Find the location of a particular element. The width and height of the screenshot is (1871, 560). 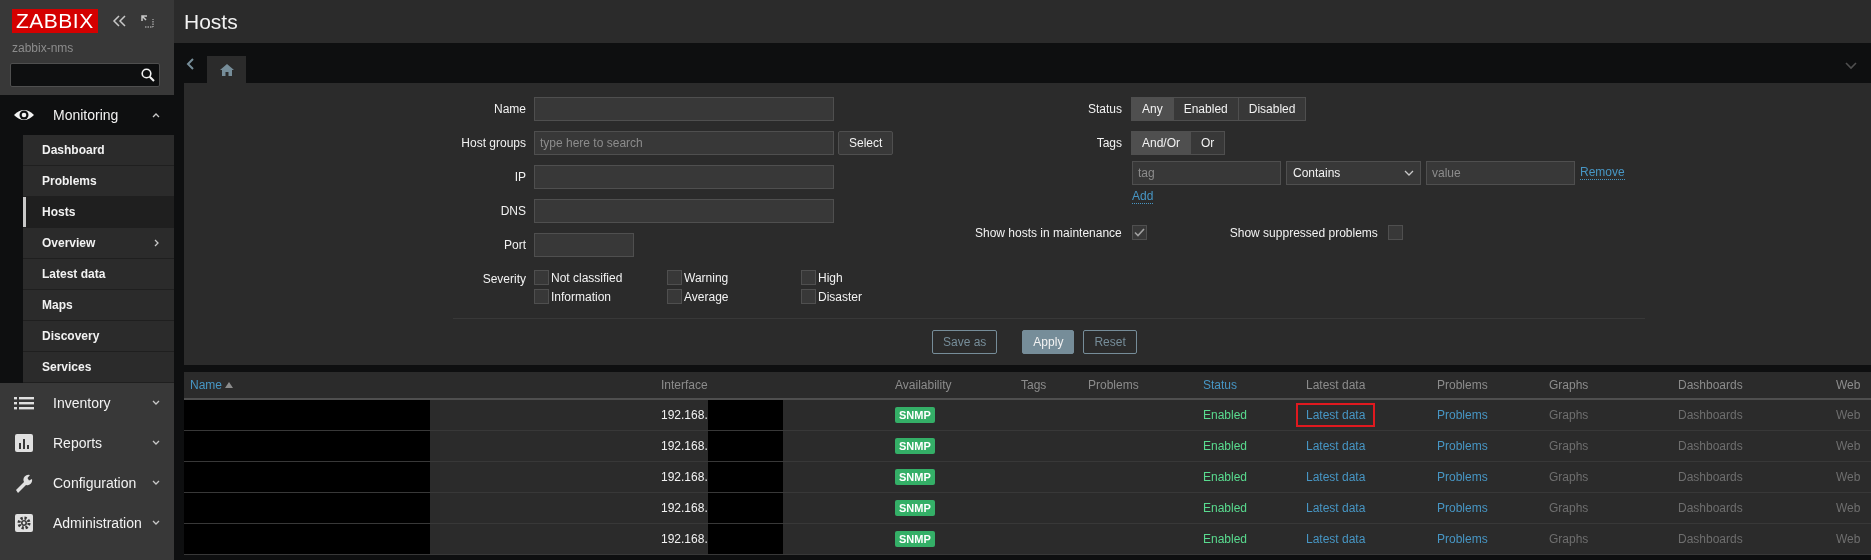

column-header: Interface is located at coordinates (684, 385).